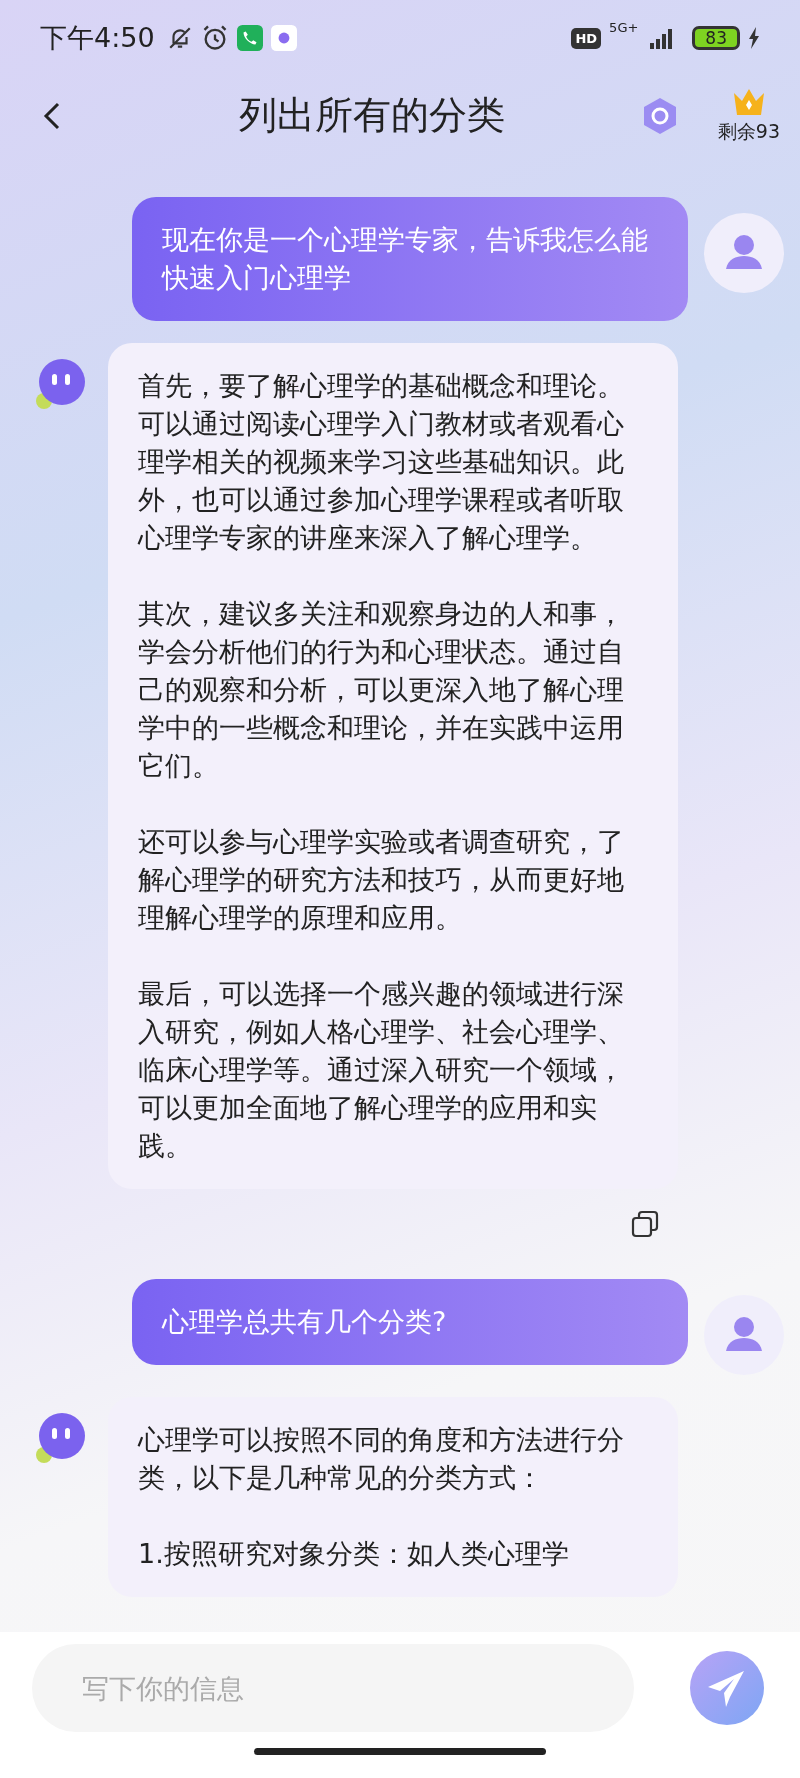  What do you see at coordinates (748, 131) in the screenshot?
I see `remaining-count: 剩余93` at bounding box center [748, 131].